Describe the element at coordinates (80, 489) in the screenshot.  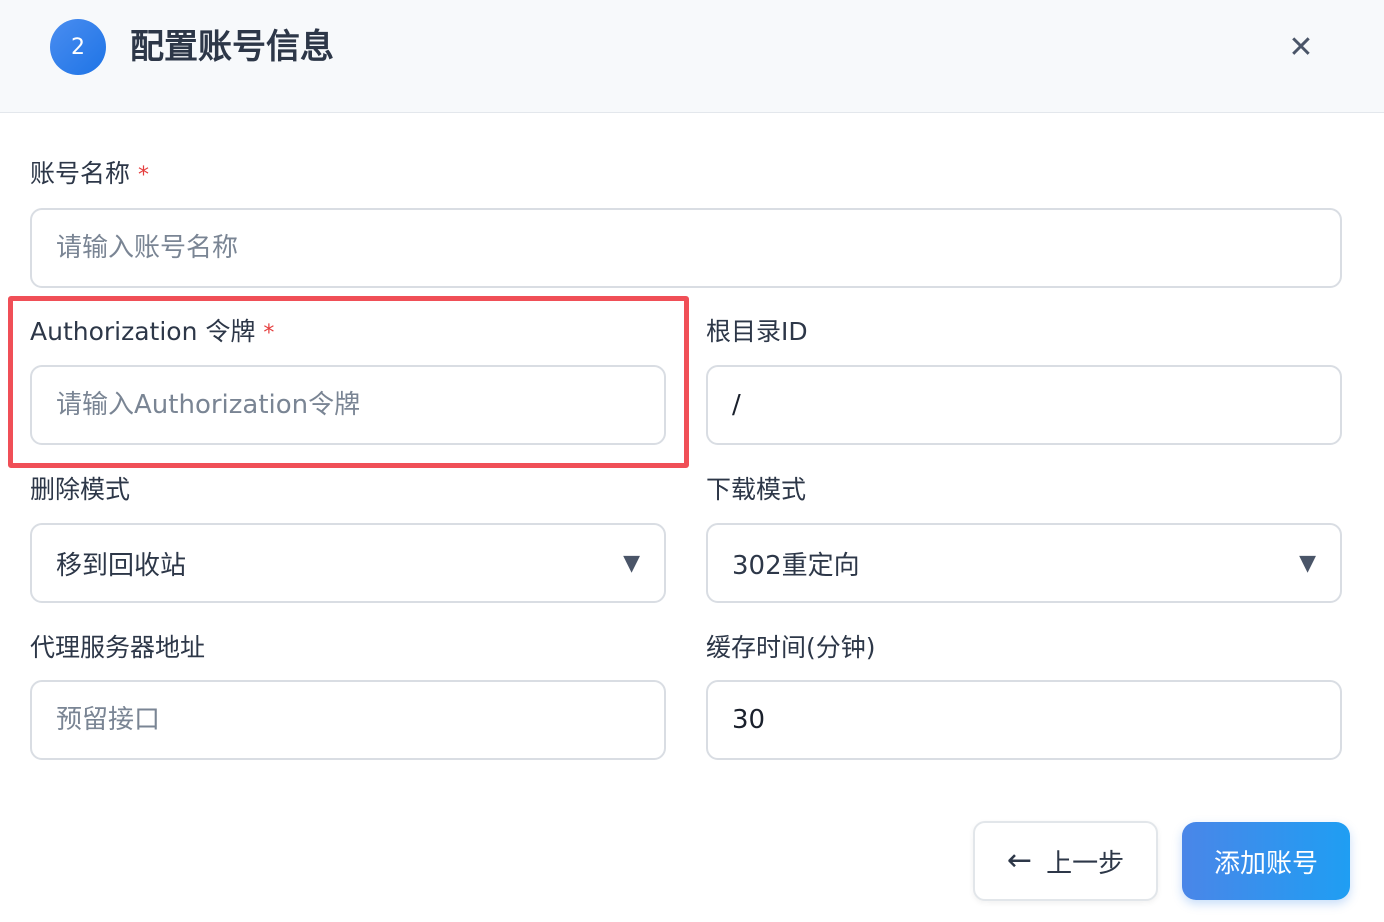
I see `delete-mode-label: 删除模式` at that location.